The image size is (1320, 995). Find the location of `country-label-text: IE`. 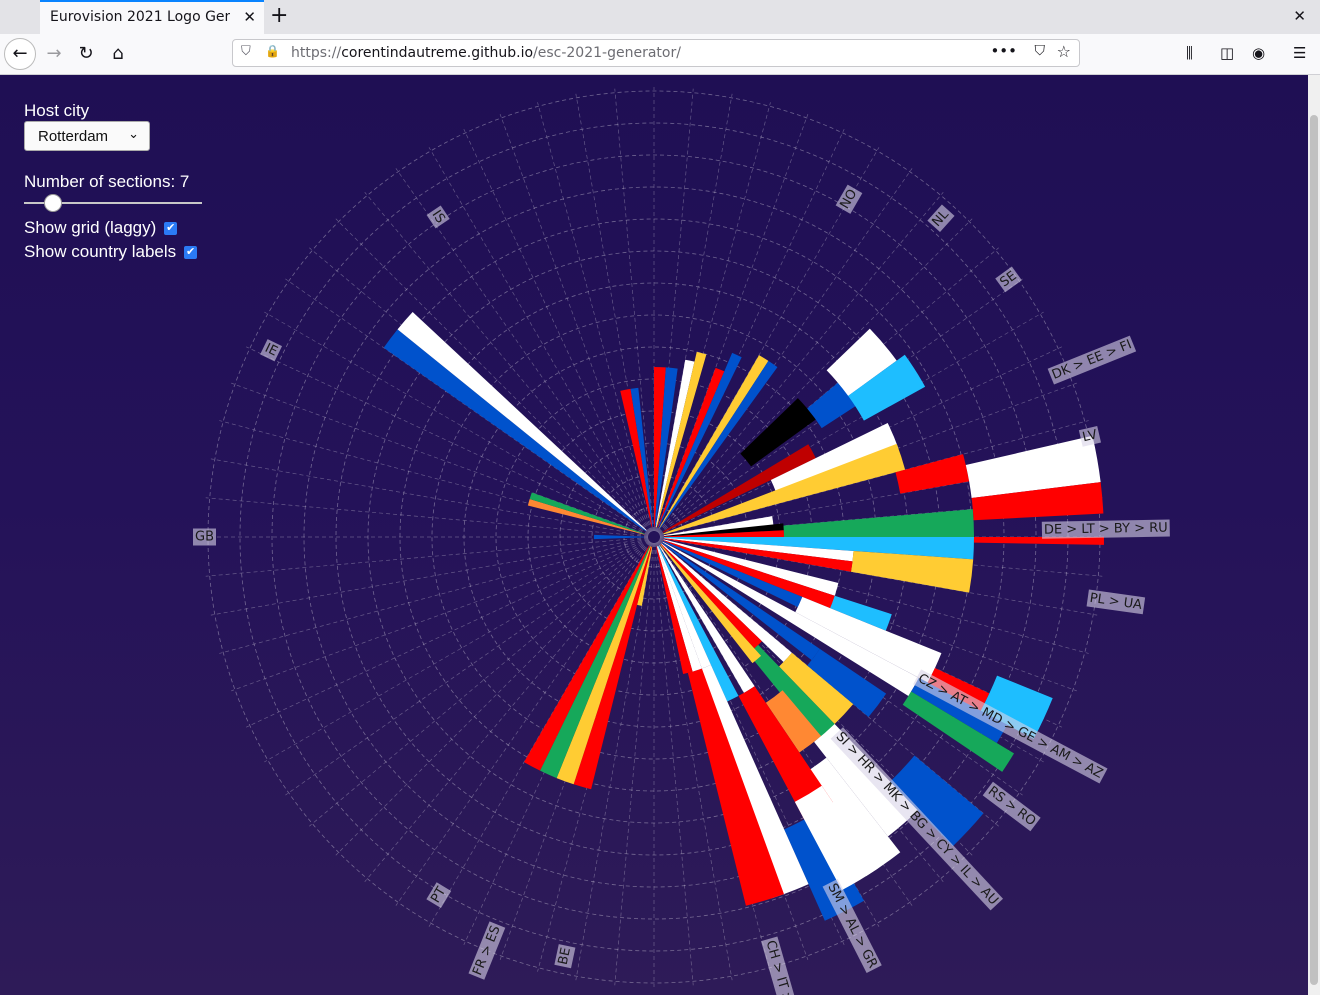

country-label-text: IE is located at coordinates (270, 350).